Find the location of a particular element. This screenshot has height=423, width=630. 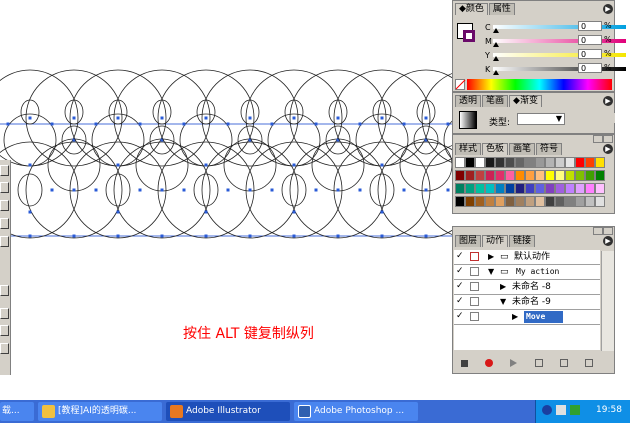

selected-step-label: Move is located at coordinates (544, 317).